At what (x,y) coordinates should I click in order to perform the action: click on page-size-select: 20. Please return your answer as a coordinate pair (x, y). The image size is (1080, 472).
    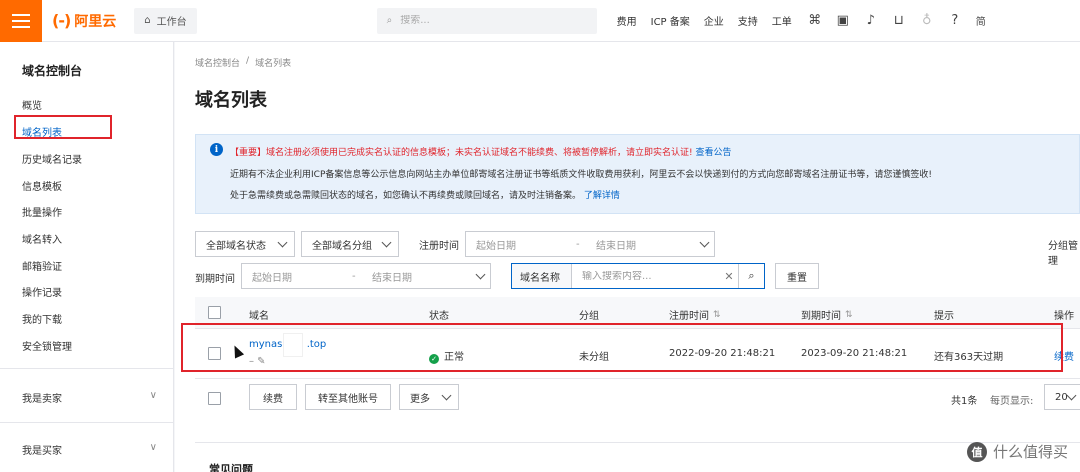
    Looking at the image, I should click on (1062, 397).